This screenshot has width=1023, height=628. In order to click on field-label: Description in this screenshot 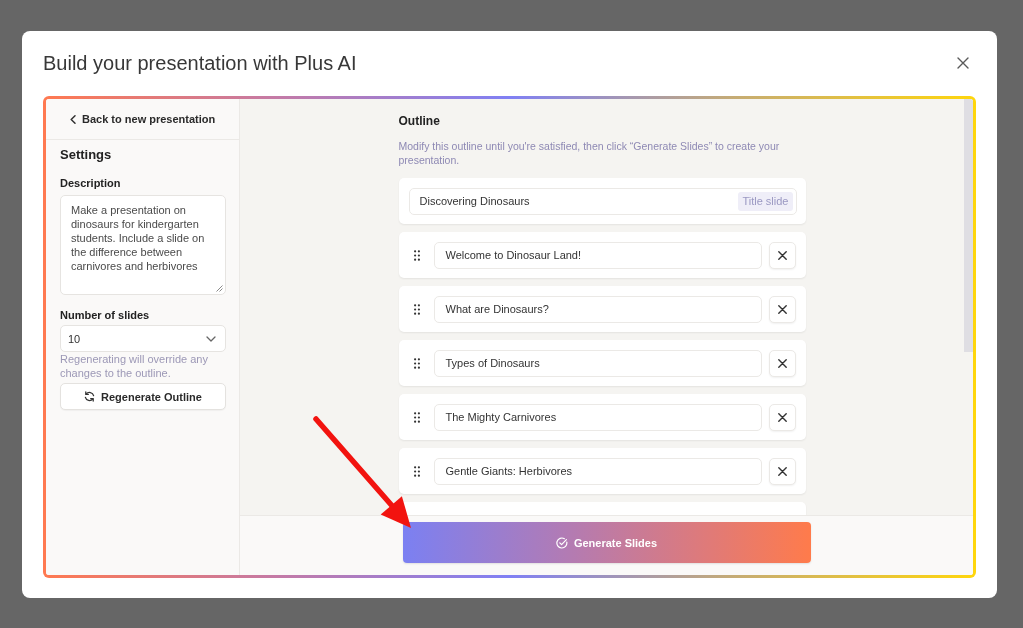, I will do `click(91, 183)`.